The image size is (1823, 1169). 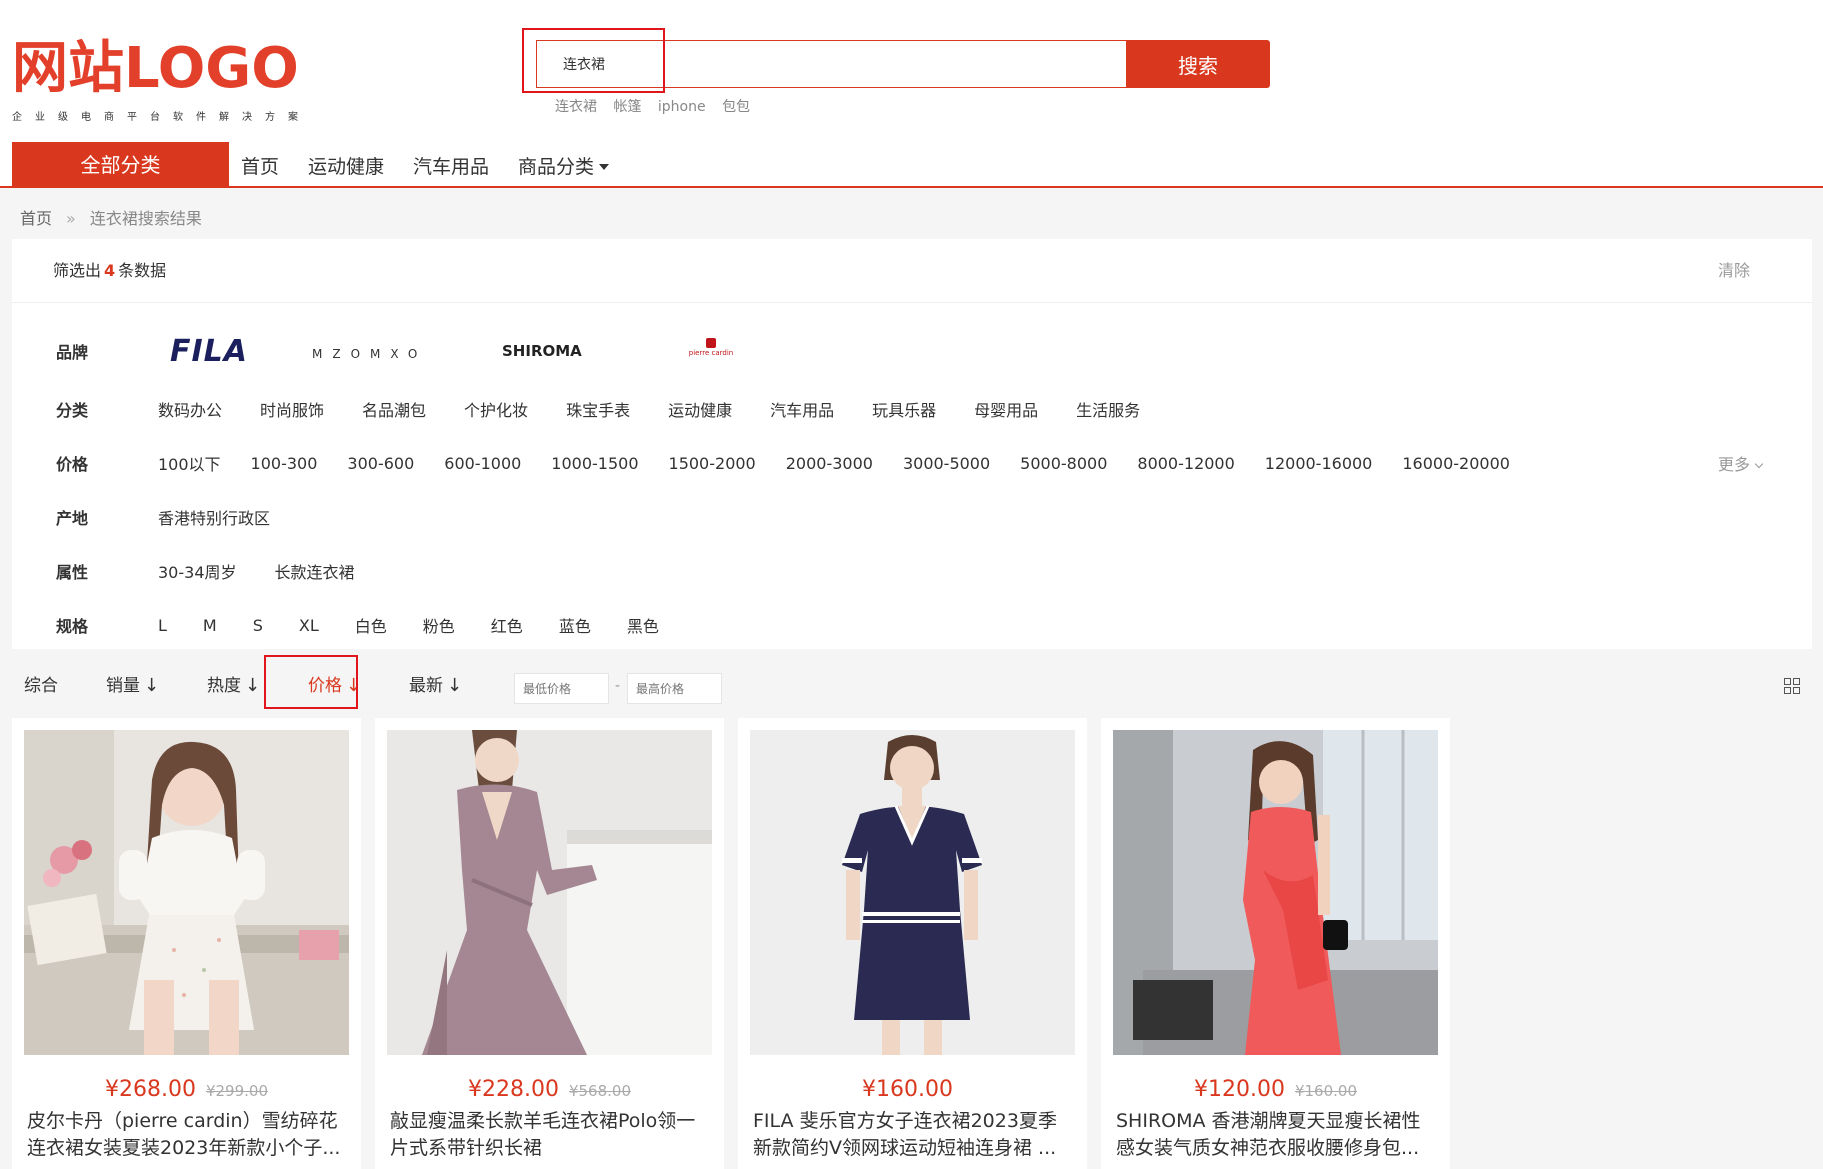 I want to click on price-option: 16000-20000, so click(x=1456, y=463).